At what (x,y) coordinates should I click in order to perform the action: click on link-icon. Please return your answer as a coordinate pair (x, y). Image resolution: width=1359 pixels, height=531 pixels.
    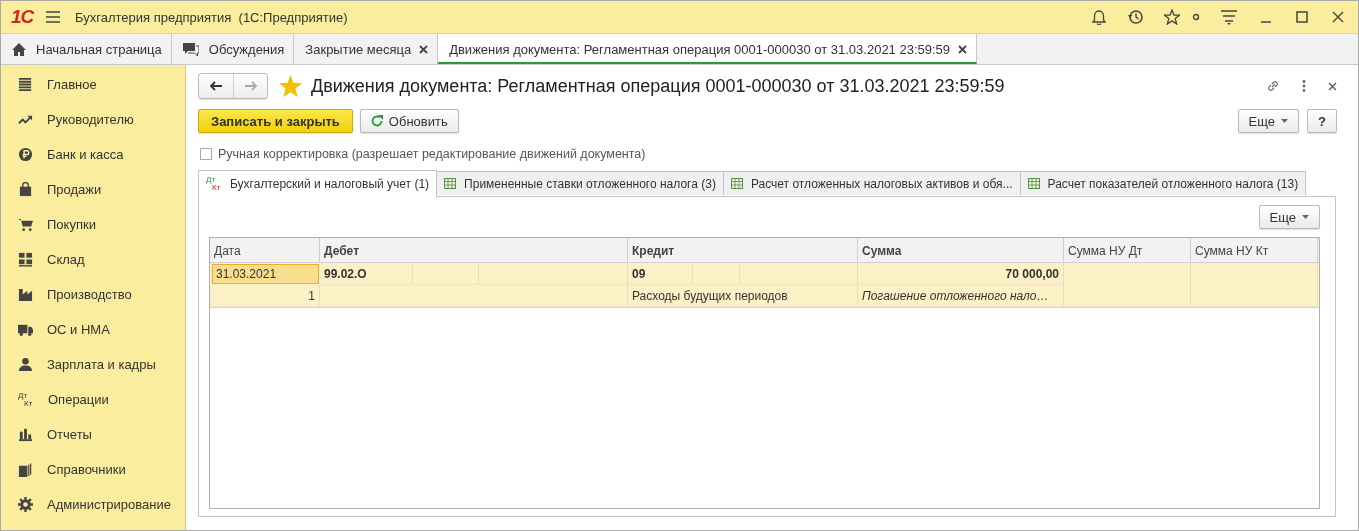
    Looking at the image, I should click on (1273, 86).